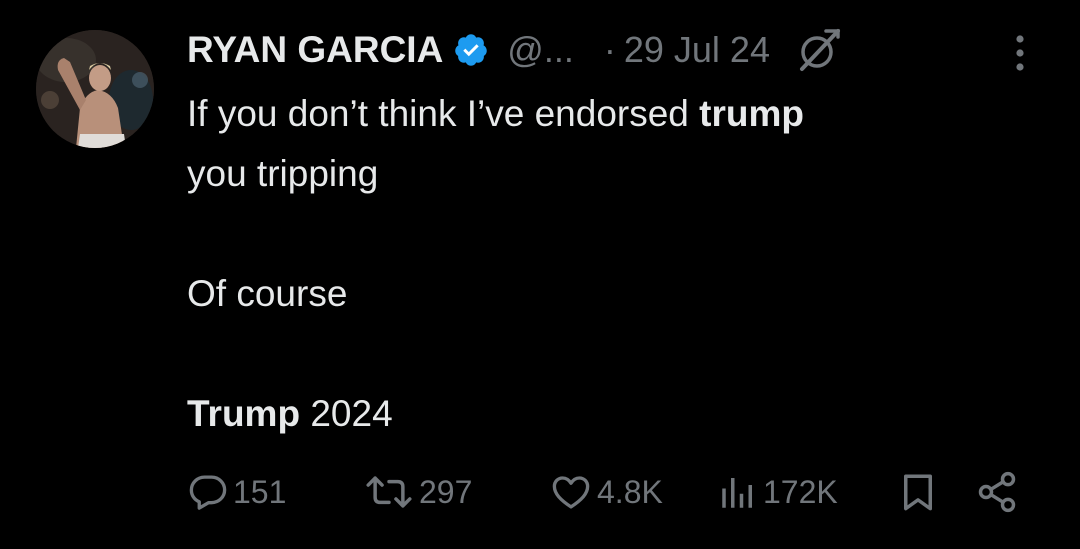 The height and width of the screenshot is (549, 1080). Describe the element at coordinates (208, 492) in the screenshot. I see `reply-icon` at that location.